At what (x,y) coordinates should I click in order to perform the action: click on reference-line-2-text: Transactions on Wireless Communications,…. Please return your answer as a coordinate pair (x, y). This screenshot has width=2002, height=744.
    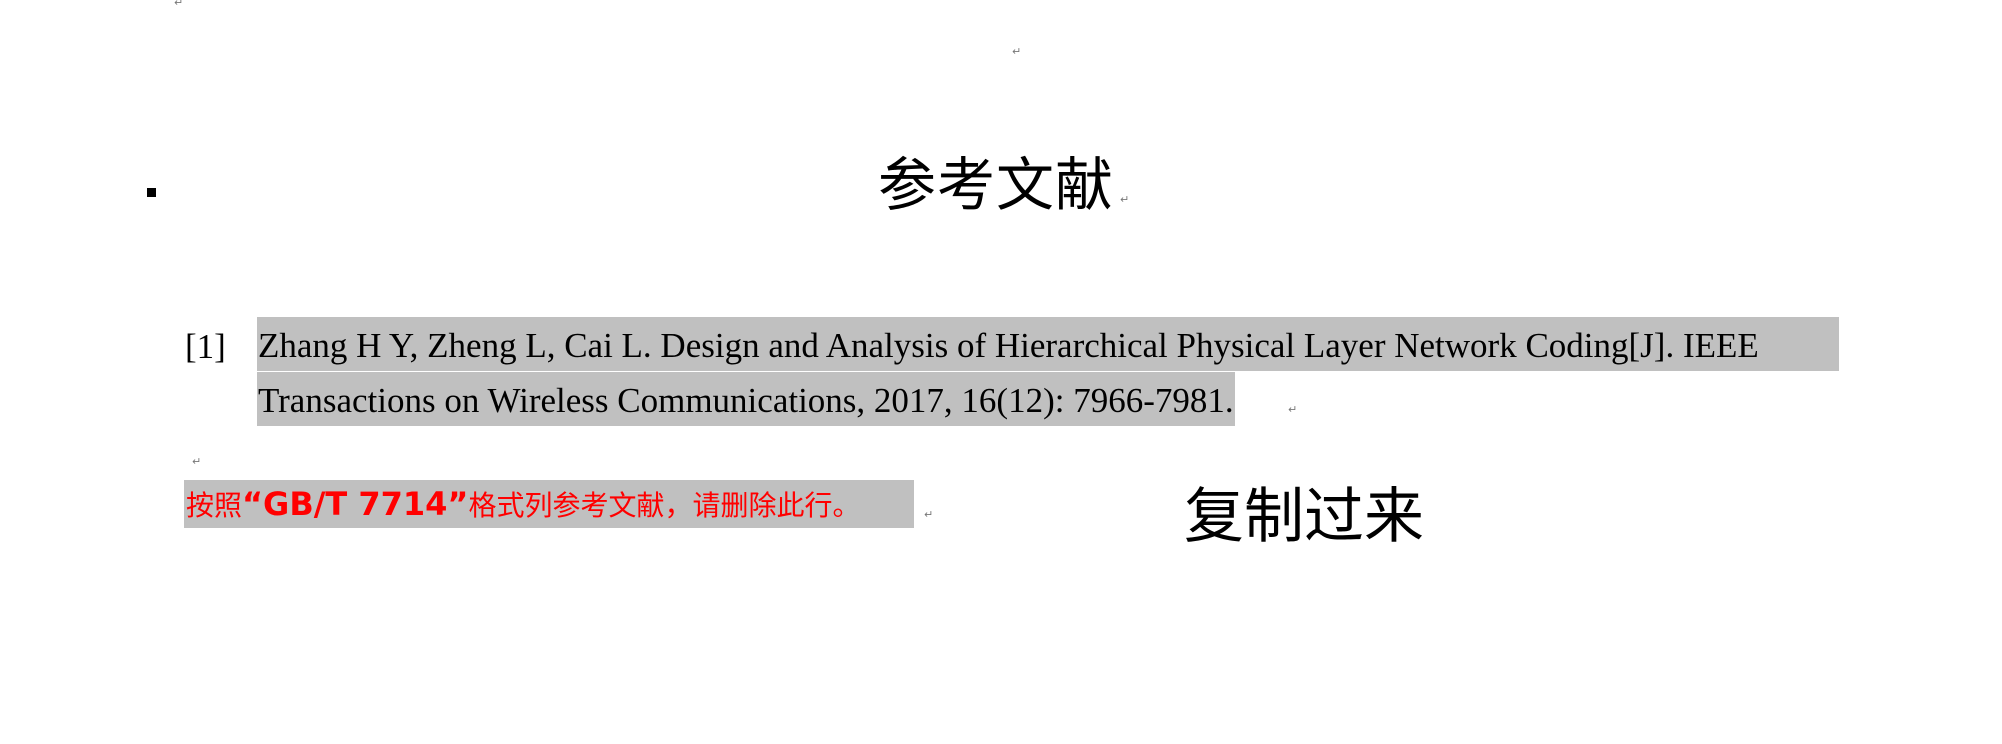
    Looking at the image, I should click on (746, 400).